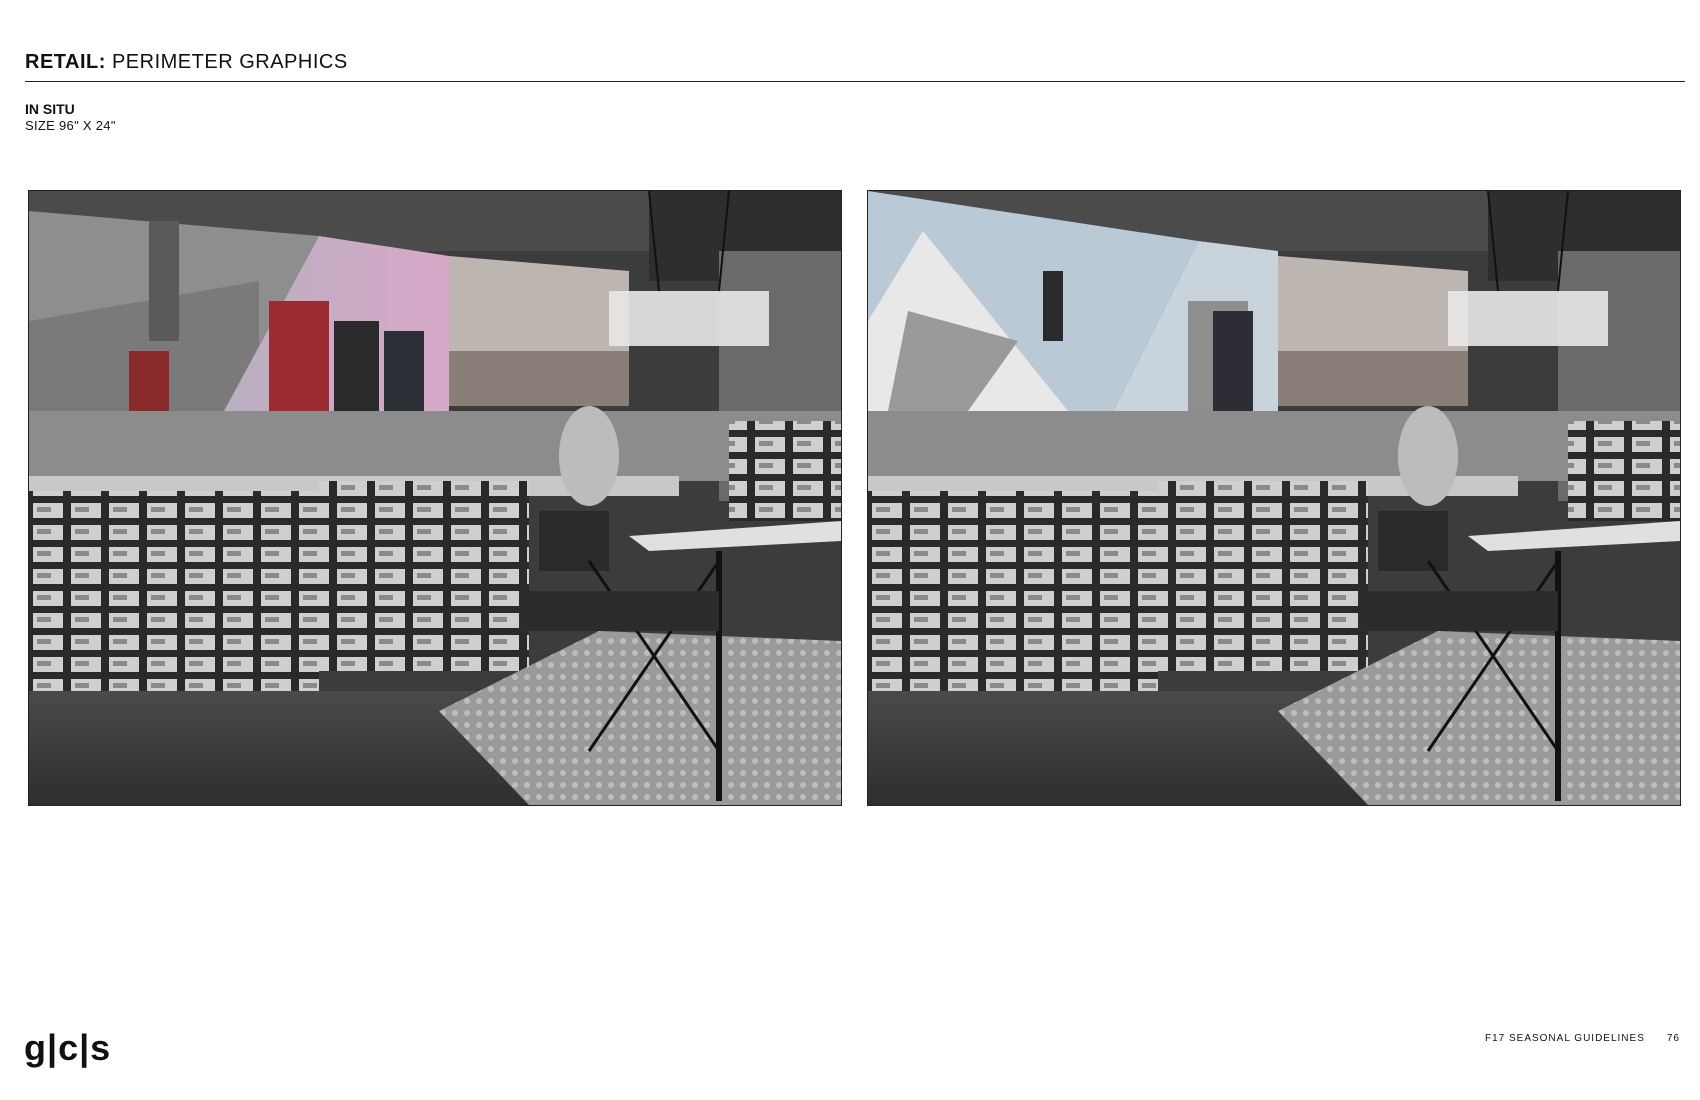 This screenshot has width=1700, height=1100. What do you see at coordinates (50, 109) in the screenshot?
I see `section-label: IN SITU` at bounding box center [50, 109].